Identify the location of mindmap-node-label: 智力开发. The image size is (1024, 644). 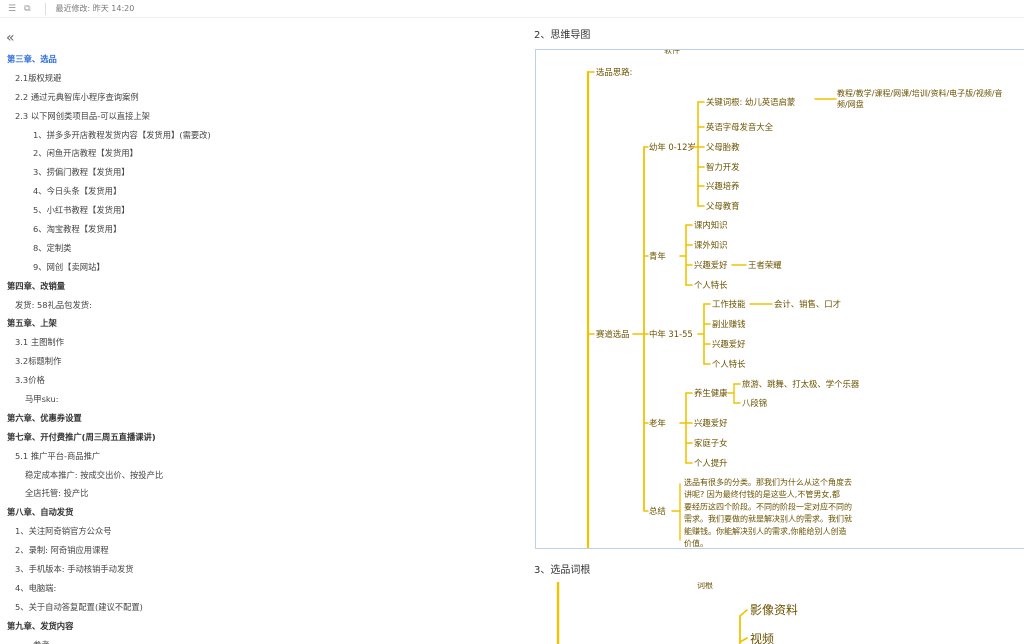
(723, 167).